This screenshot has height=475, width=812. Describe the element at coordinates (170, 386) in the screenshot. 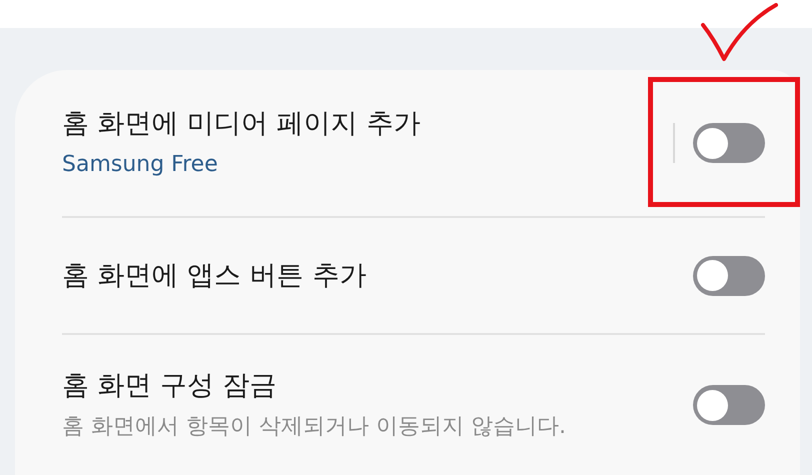

I see `setting-title: 홈 화면 구성 잠금` at that location.